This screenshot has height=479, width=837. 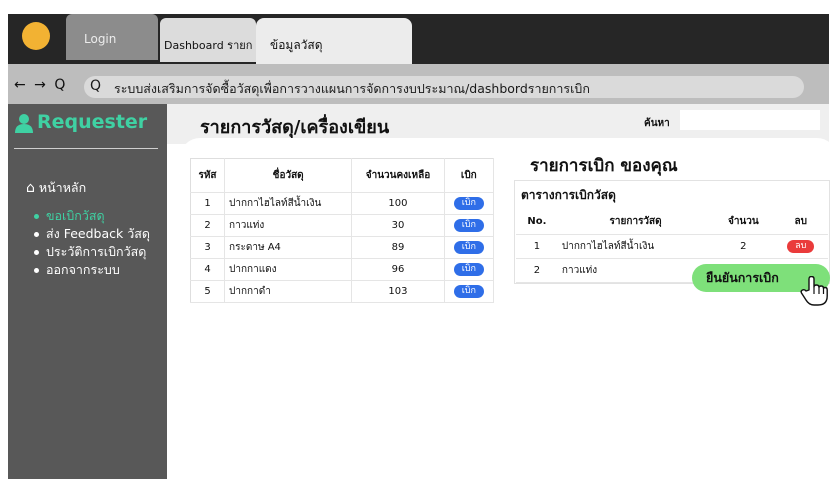 I want to click on table-row: 5 ปากกาดำ 103 เบิก, so click(x=342, y=291).